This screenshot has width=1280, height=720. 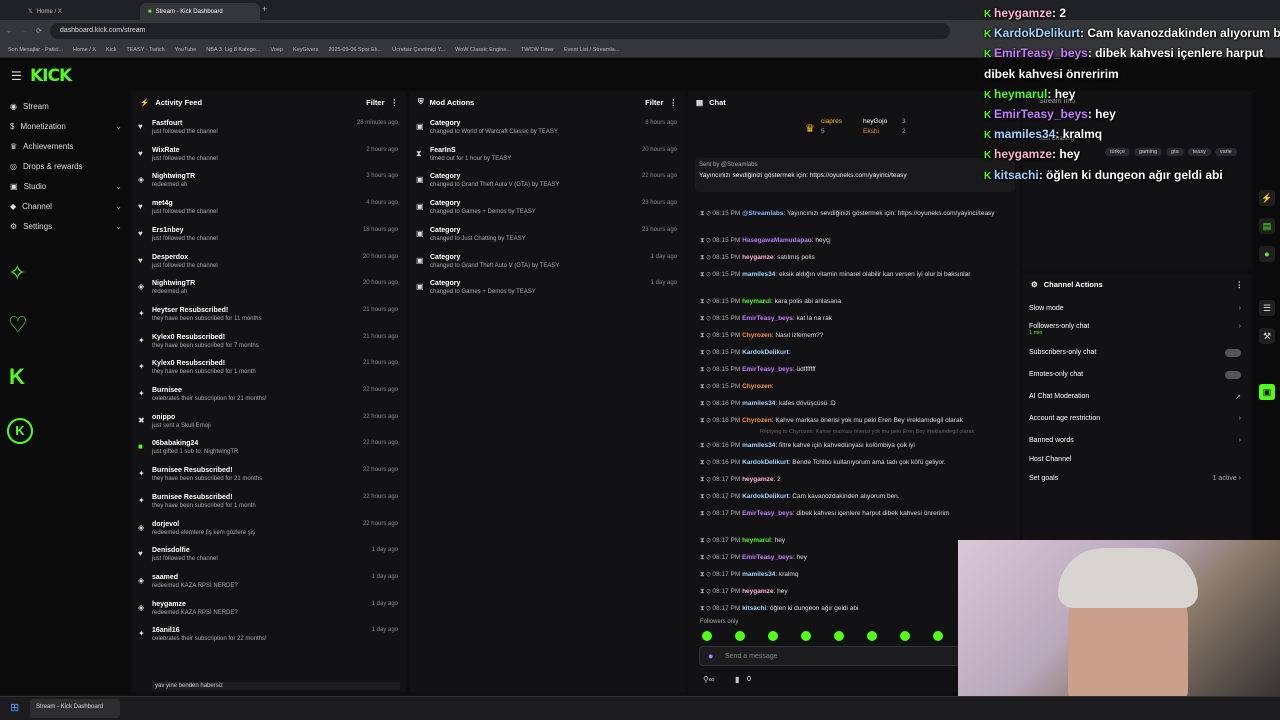 I want to click on clipboard-icon: ▤, so click(x=1267, y=226).